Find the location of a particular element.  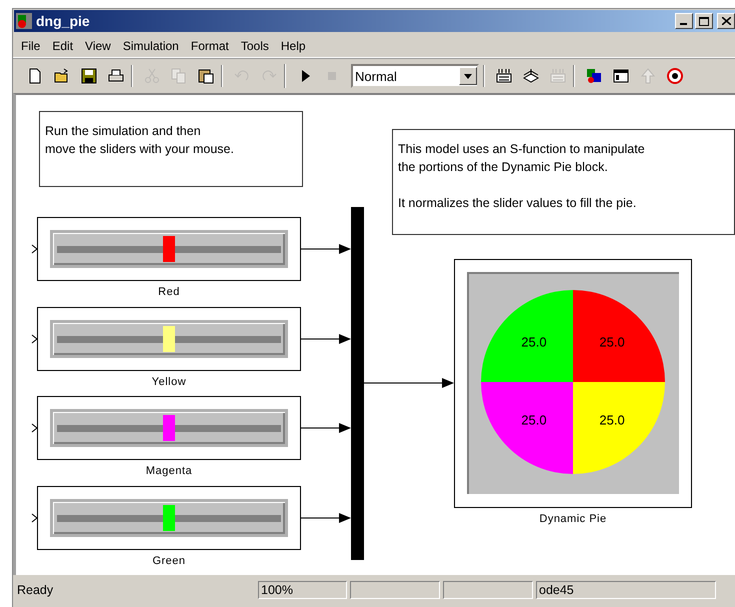

annotation-note: This model uses an S-function to manipulate the portions of the Dynamic Pie block. It normalizes the slider values to fill the pie. is located at coordinates (563, 182).